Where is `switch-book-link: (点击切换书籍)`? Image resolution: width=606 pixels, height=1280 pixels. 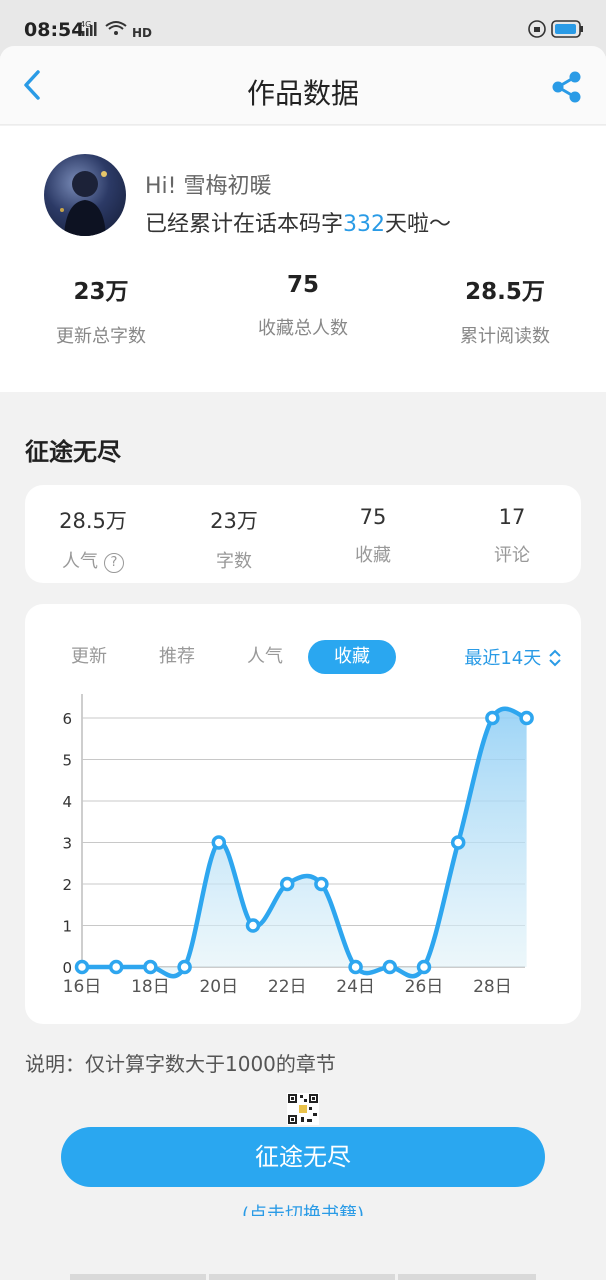 switch-book-link: (点击切换书籍) is located at coordinates (303, 1208).